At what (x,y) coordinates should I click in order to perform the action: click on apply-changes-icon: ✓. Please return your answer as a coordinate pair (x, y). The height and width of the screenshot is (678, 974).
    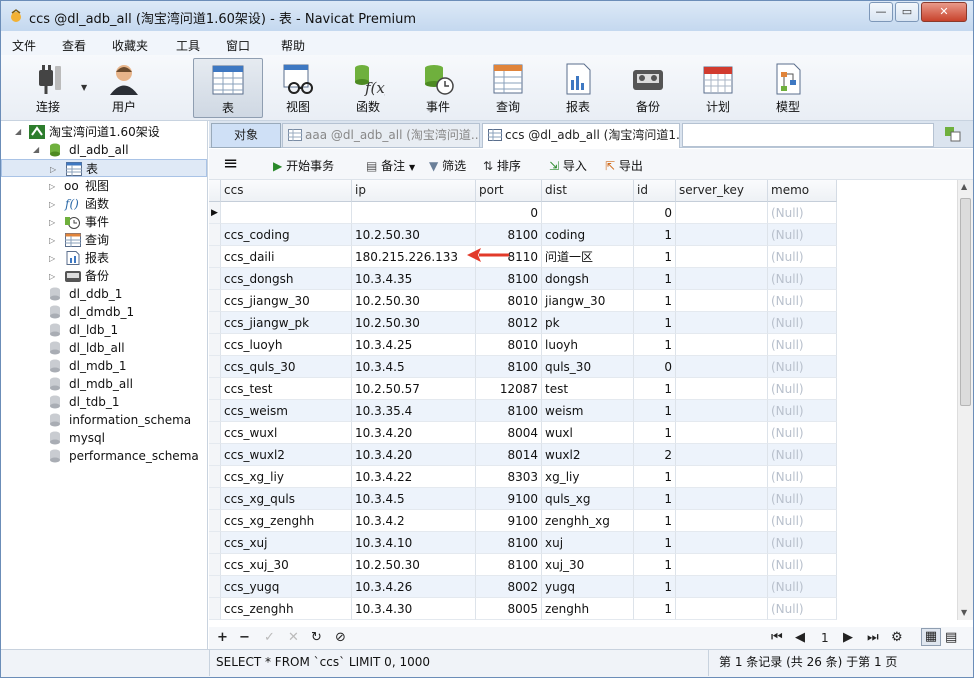
    Looking at the image, I should click on (269, 637).